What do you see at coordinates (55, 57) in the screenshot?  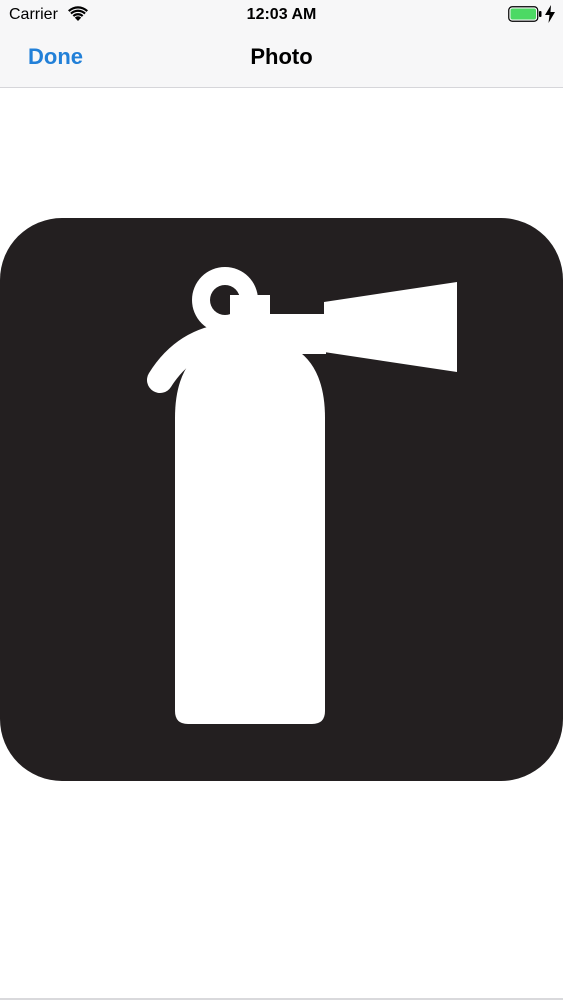 I see `done-button: Done` at bounding box center [55, 57].